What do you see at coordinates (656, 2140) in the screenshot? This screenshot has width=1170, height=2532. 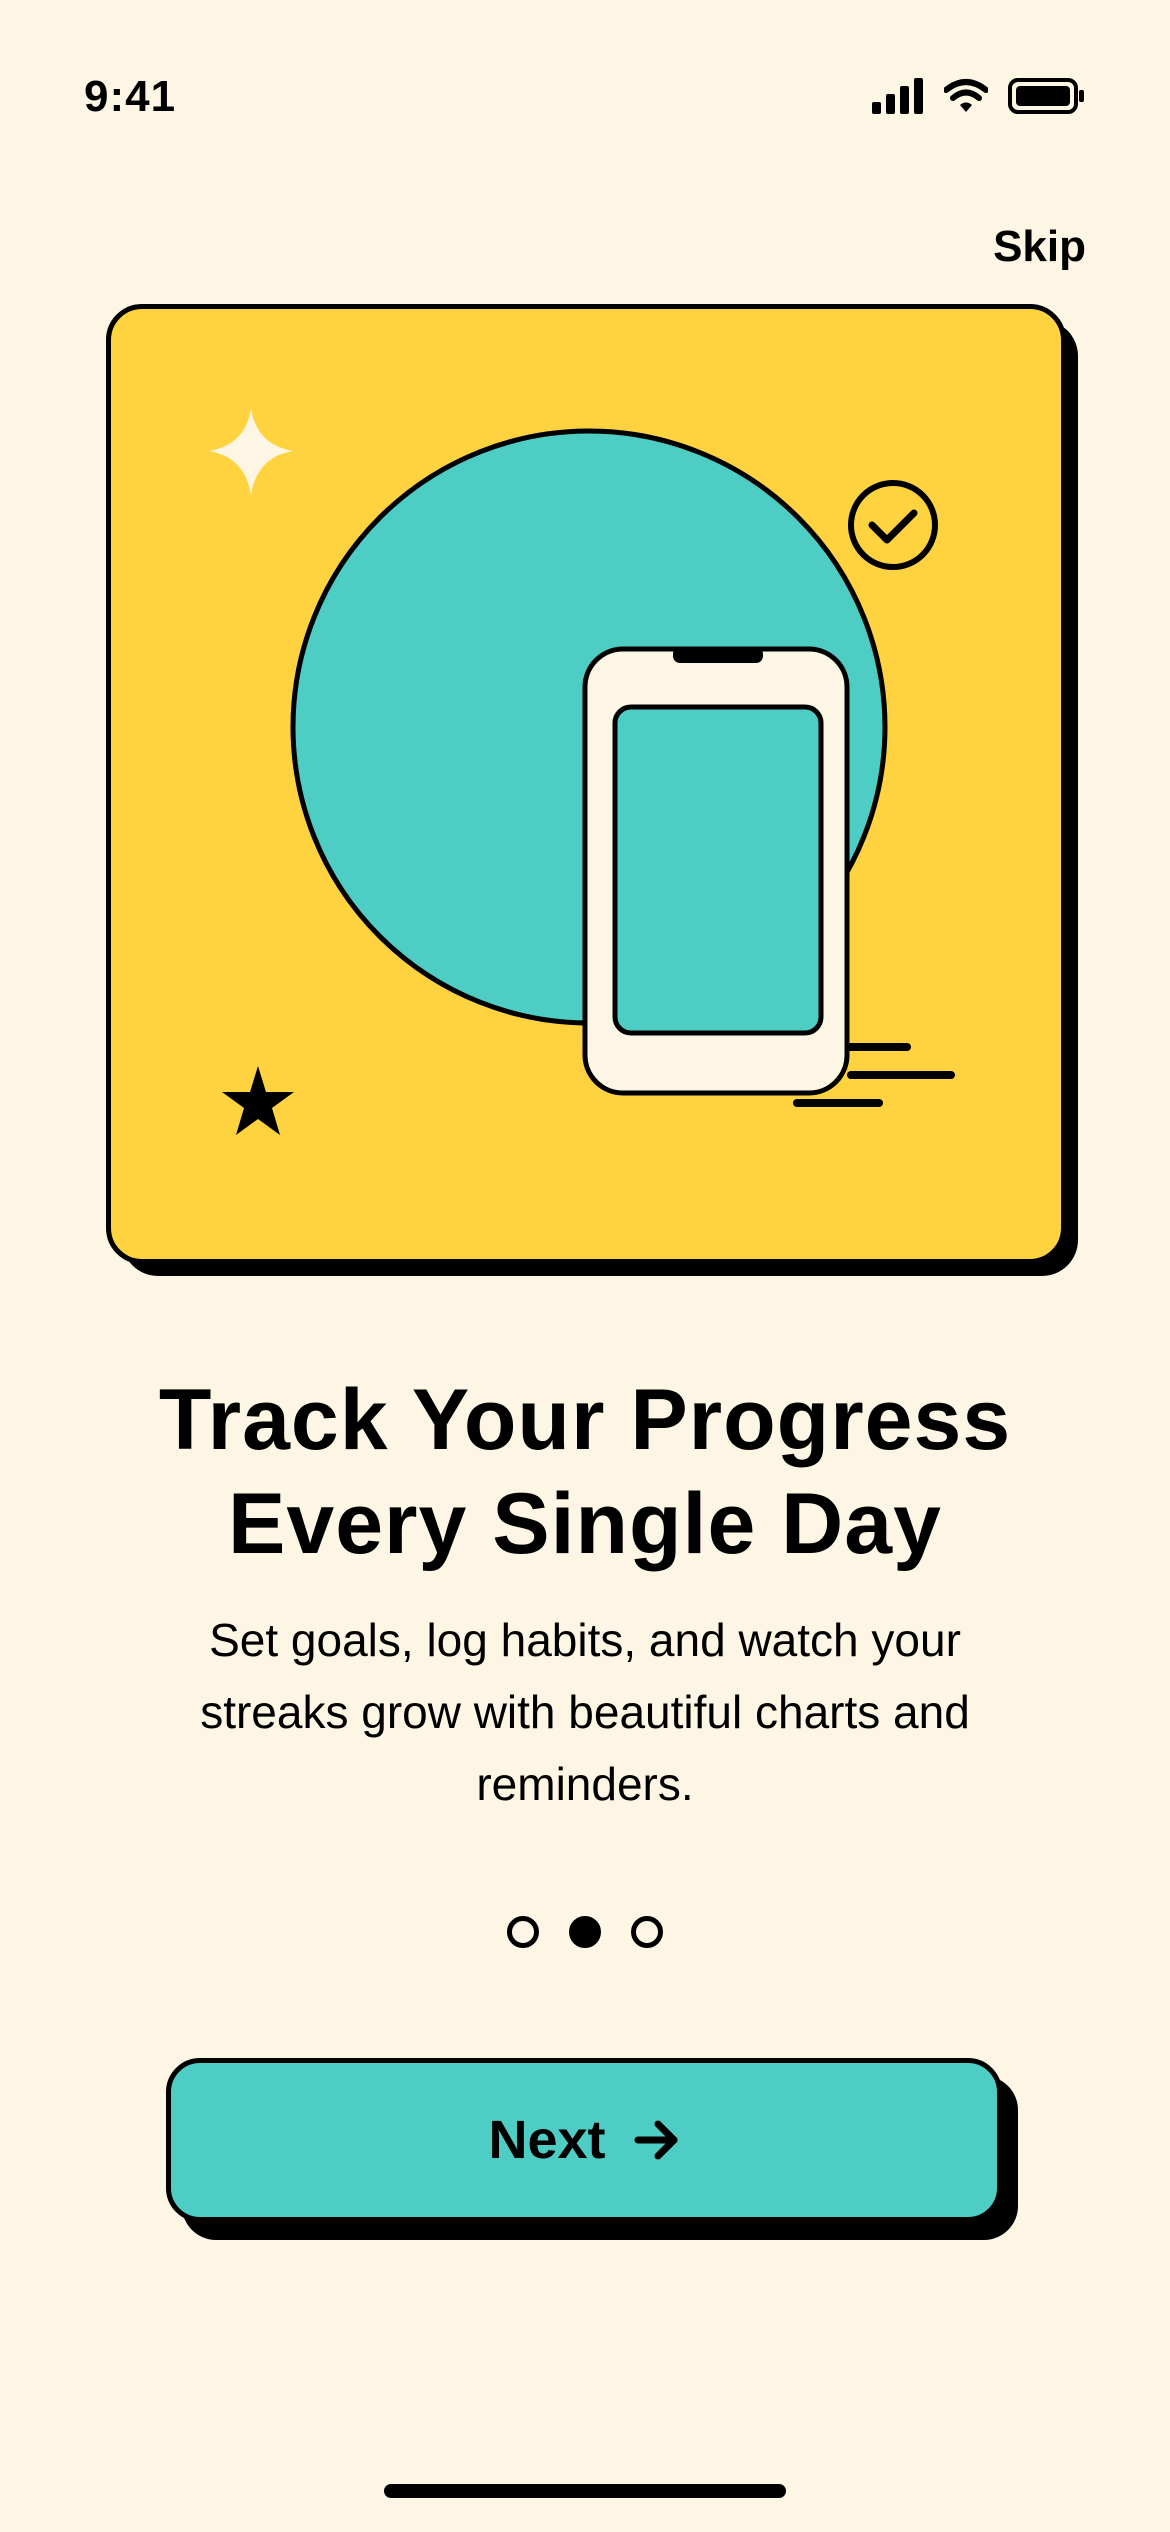 I see `arrow-right-icon` at bounding box center [656, 2140].